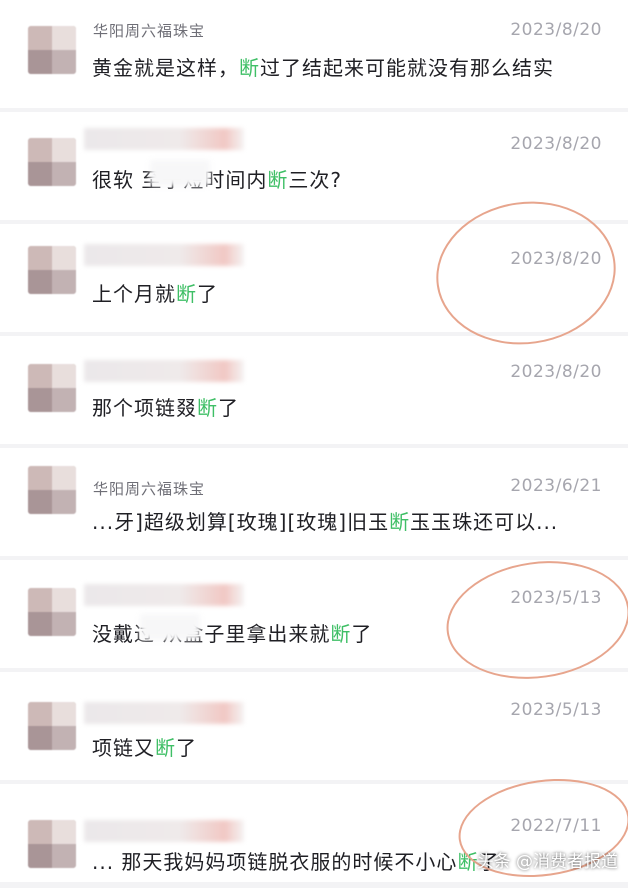 The image size is (628, 888). Describe the element at coordinates (556, 710) in the screenshot. I see `comment-date: 2023/5/13` at that location.